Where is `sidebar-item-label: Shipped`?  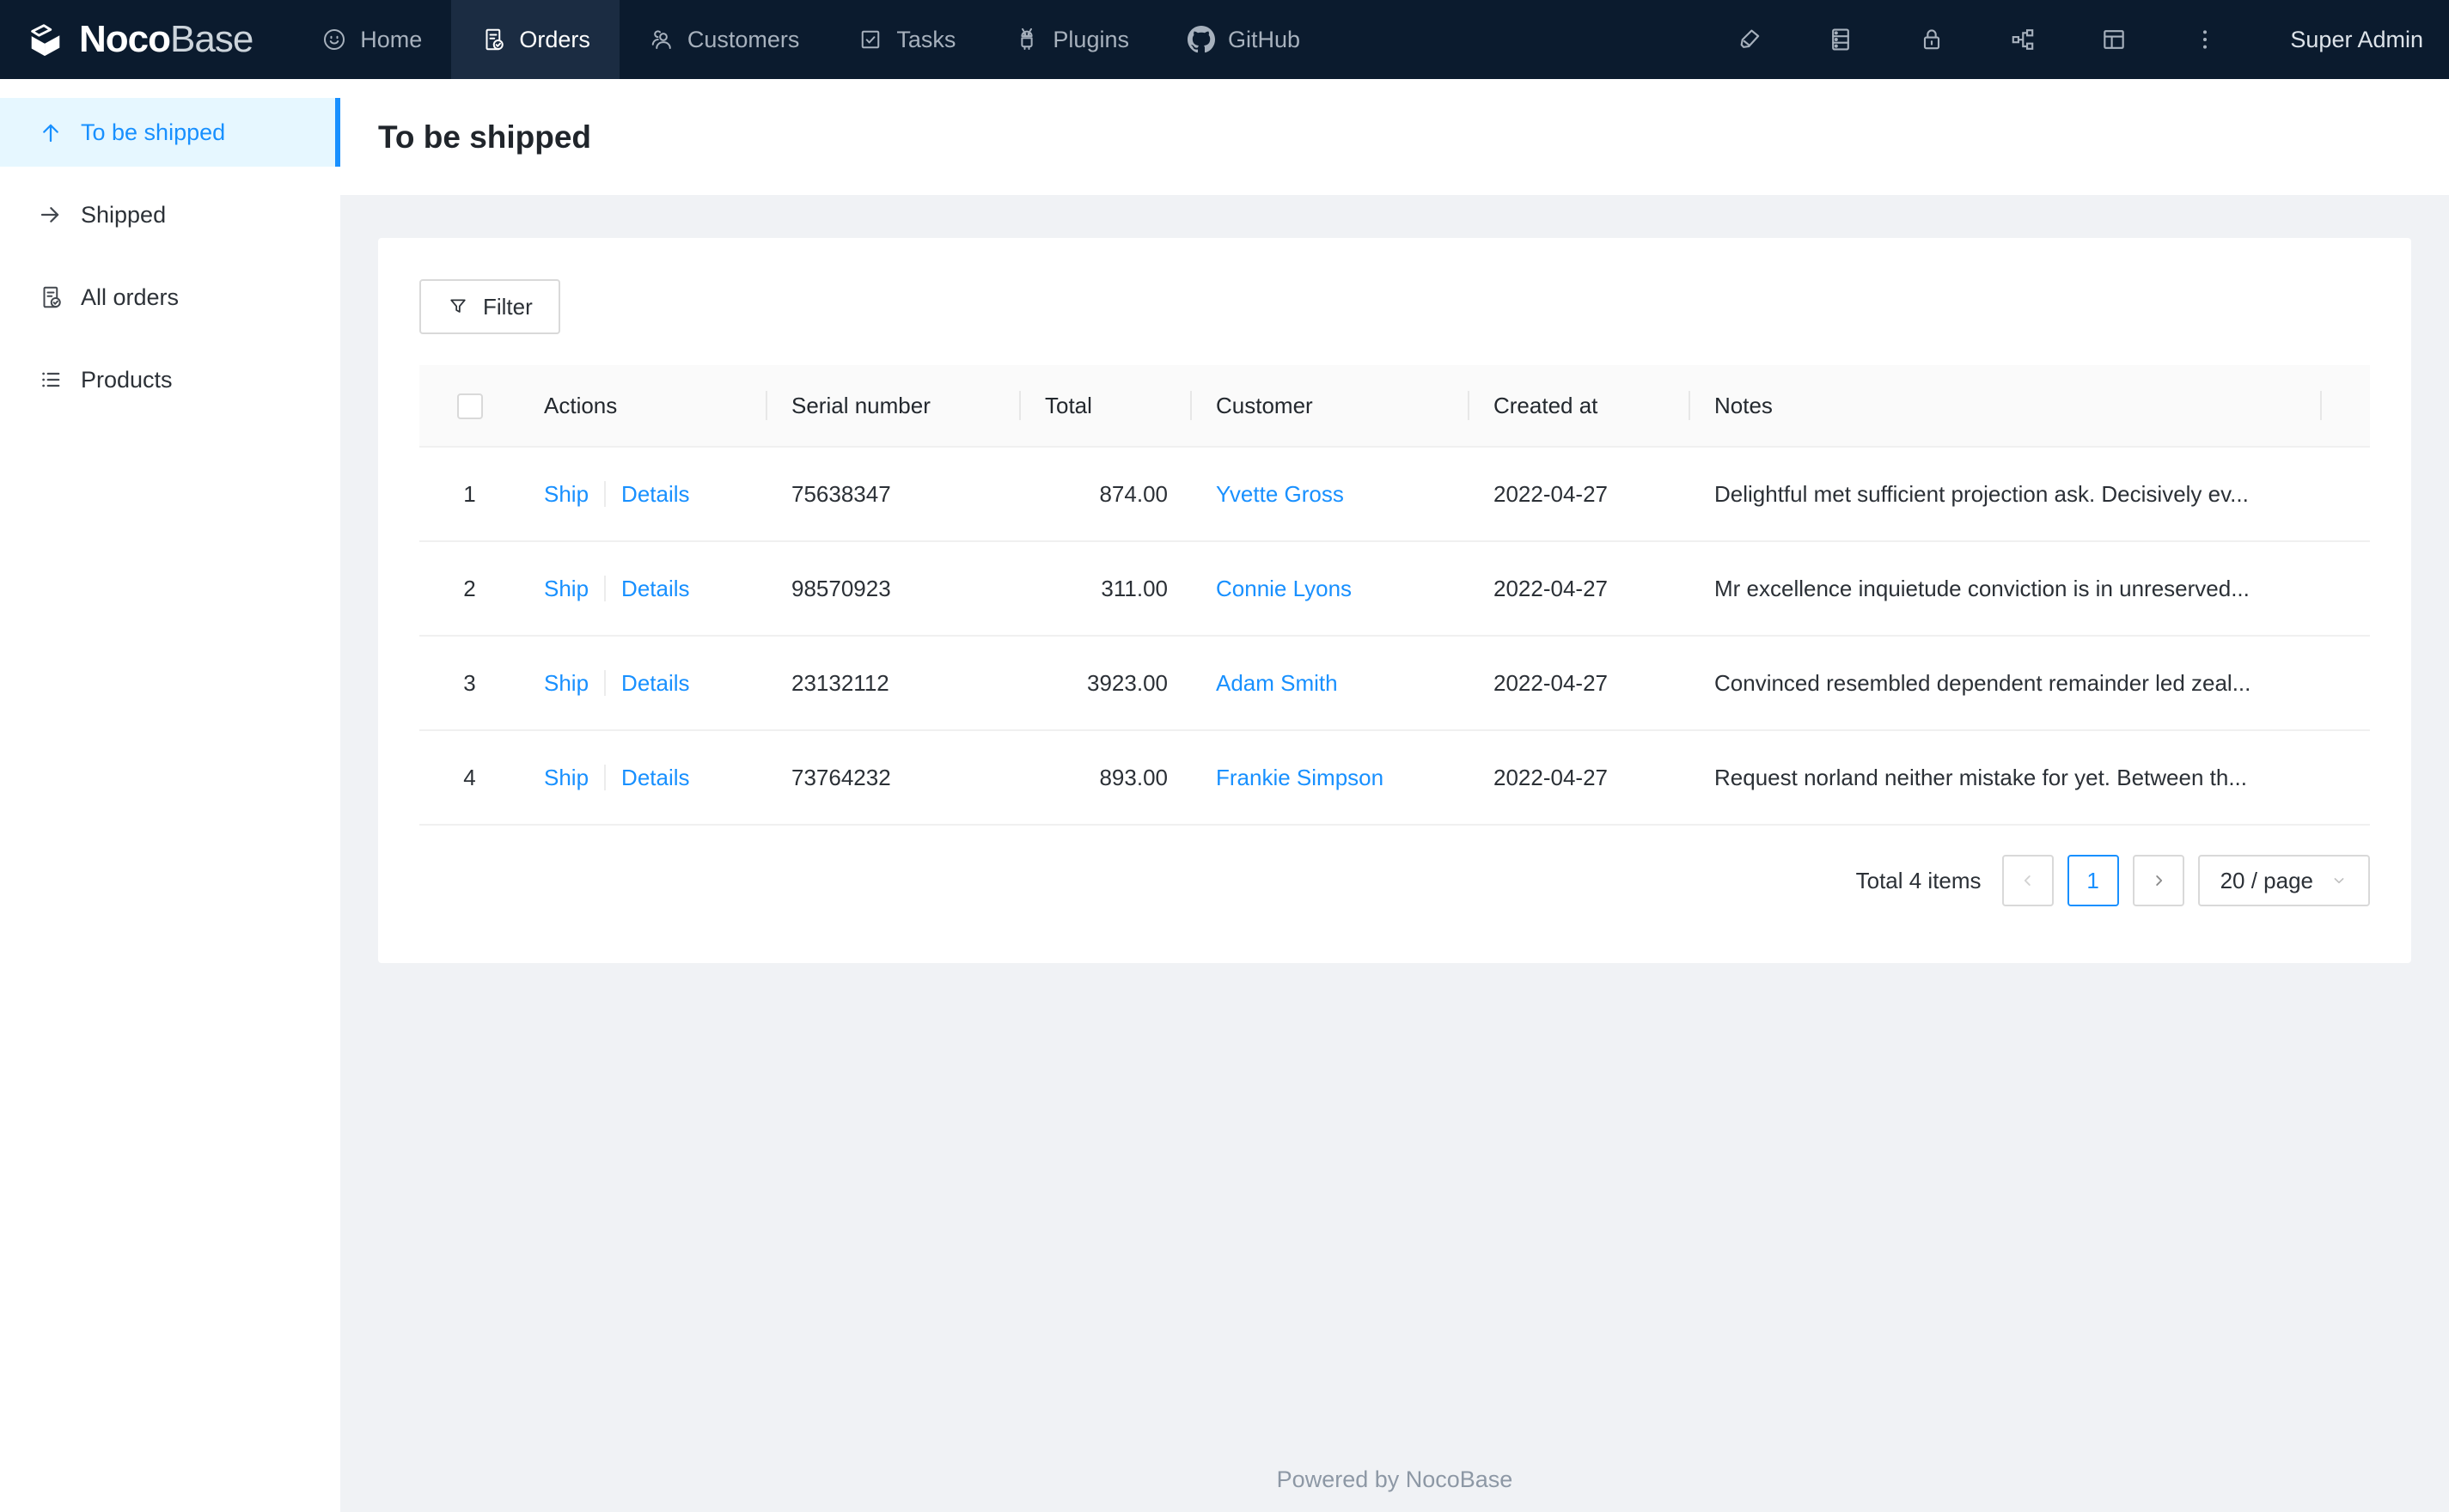 sidebar-item-label: Shipped is located at coordinates (124, 214).